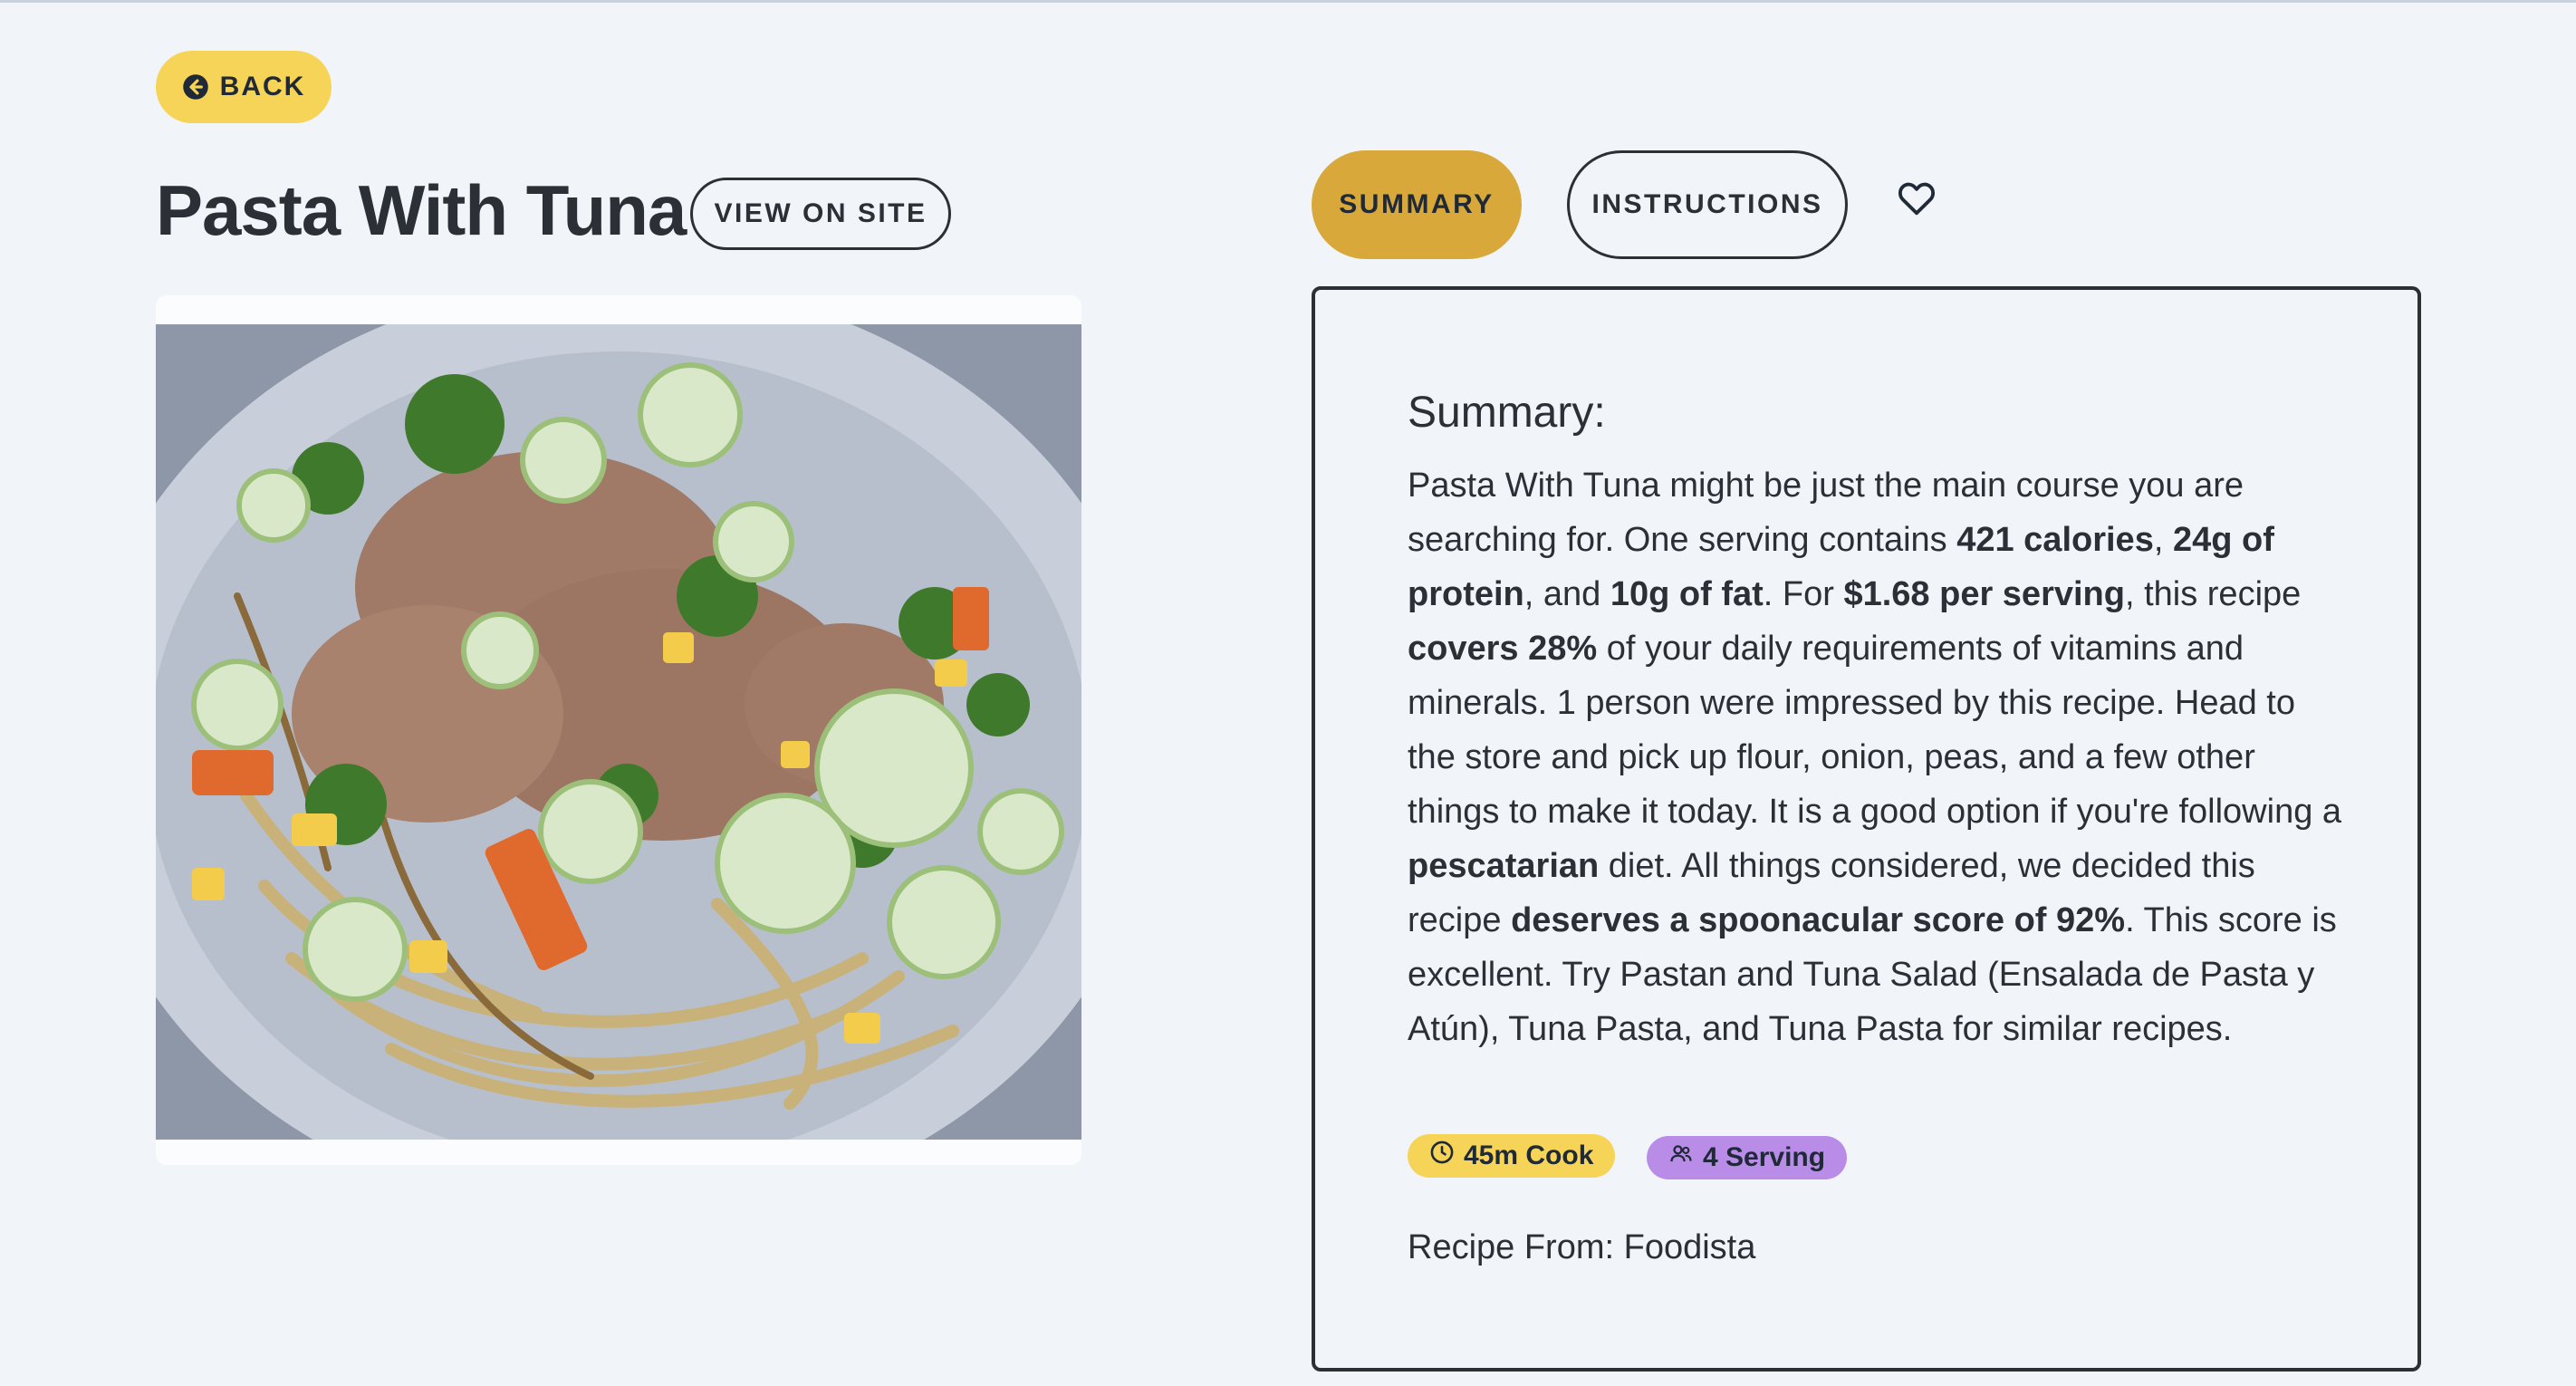  What do you see at coordinates (1818, 920) in the screenshot?
I see `summary-highlight: deserves a spoonacular score of 92%` at bounding box center [1818, 920].